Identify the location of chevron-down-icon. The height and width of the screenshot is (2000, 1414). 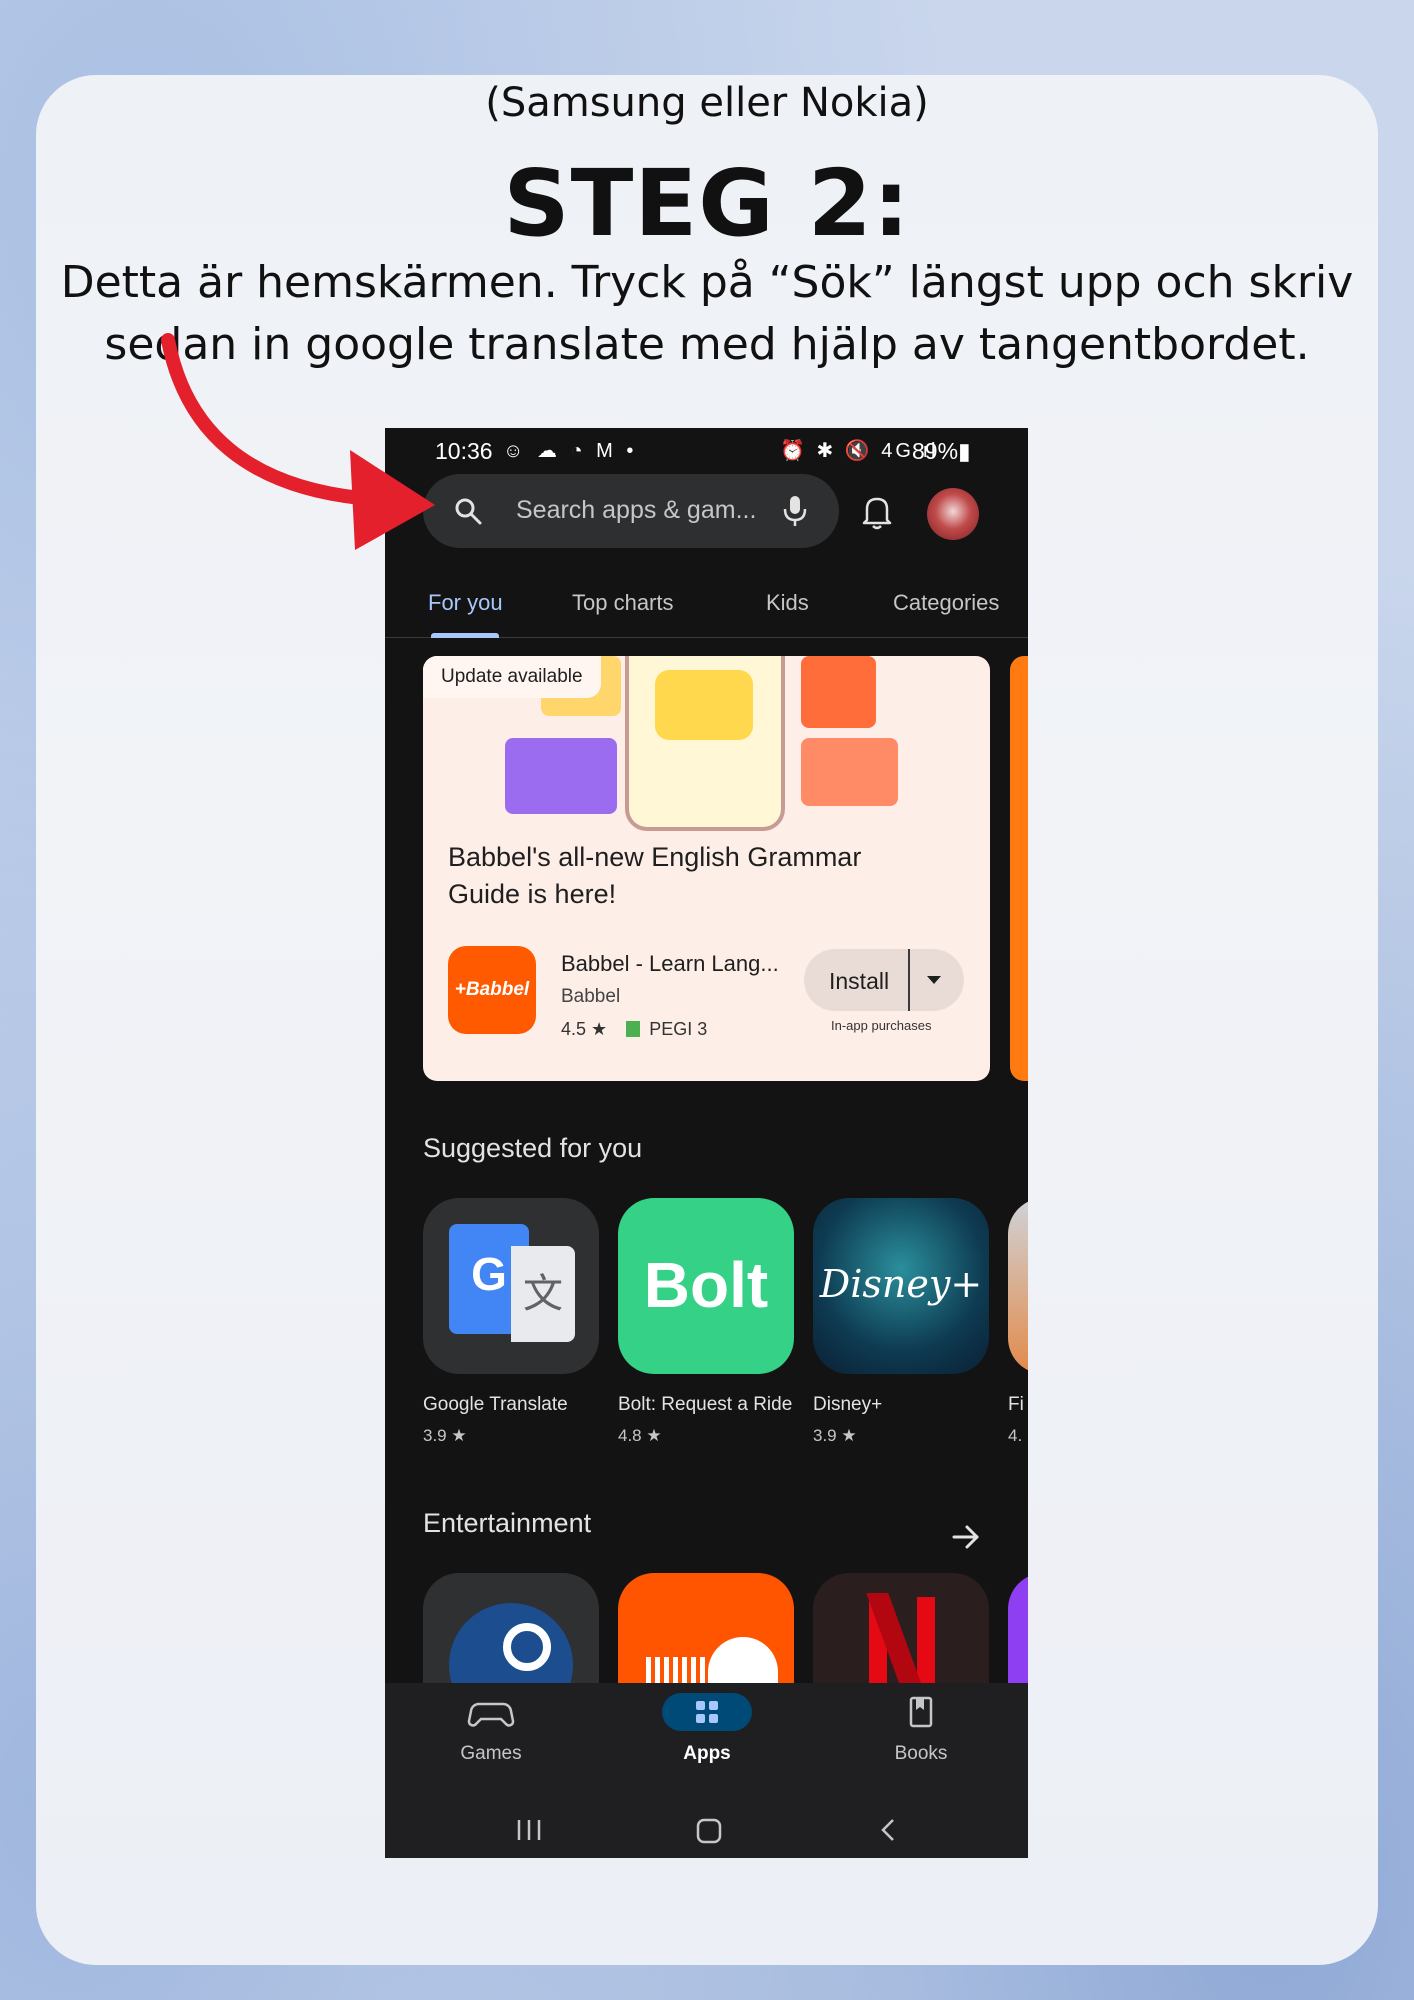
(934, 980).